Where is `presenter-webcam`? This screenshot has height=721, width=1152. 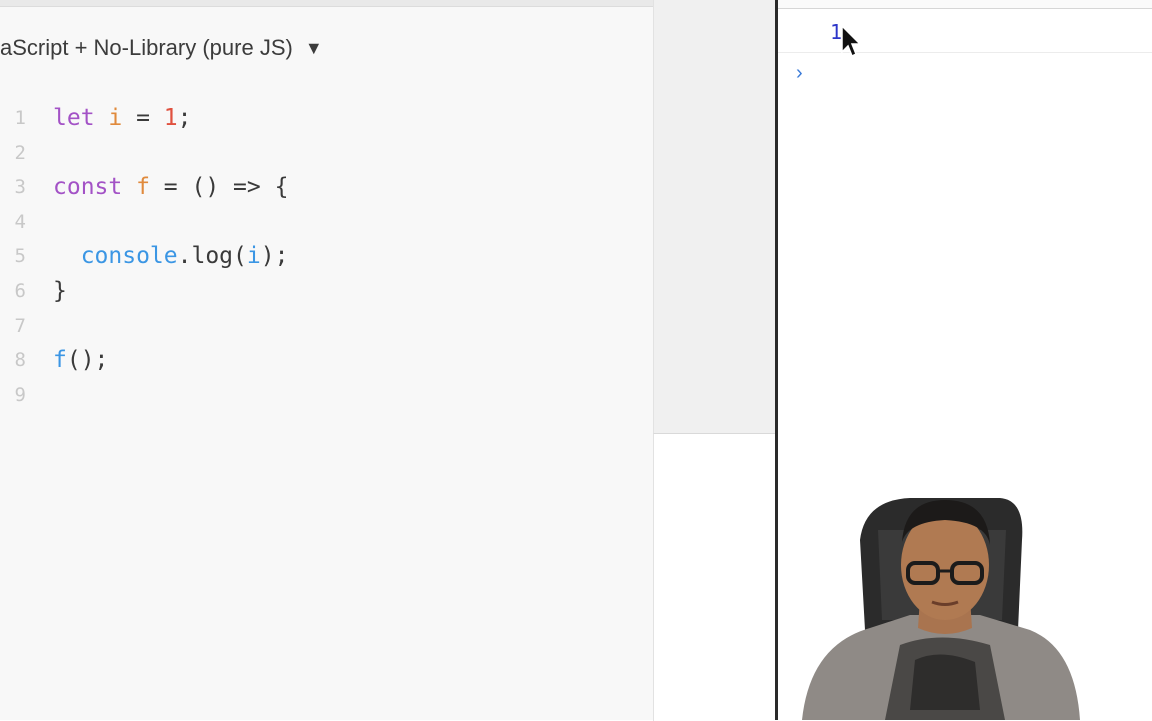 presenter-webcam is located at coordinates (941, 609).